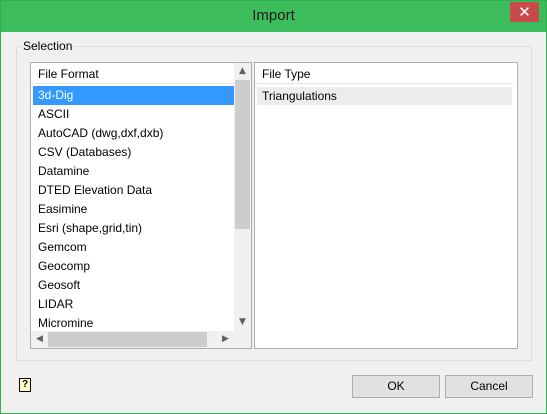 Image resolution: width=547 pixels, height=414 pixels. Describe the element at coordinates (133, 152) in the screenshot. I see `list-item-csv: CSV (Databases)` at that location.